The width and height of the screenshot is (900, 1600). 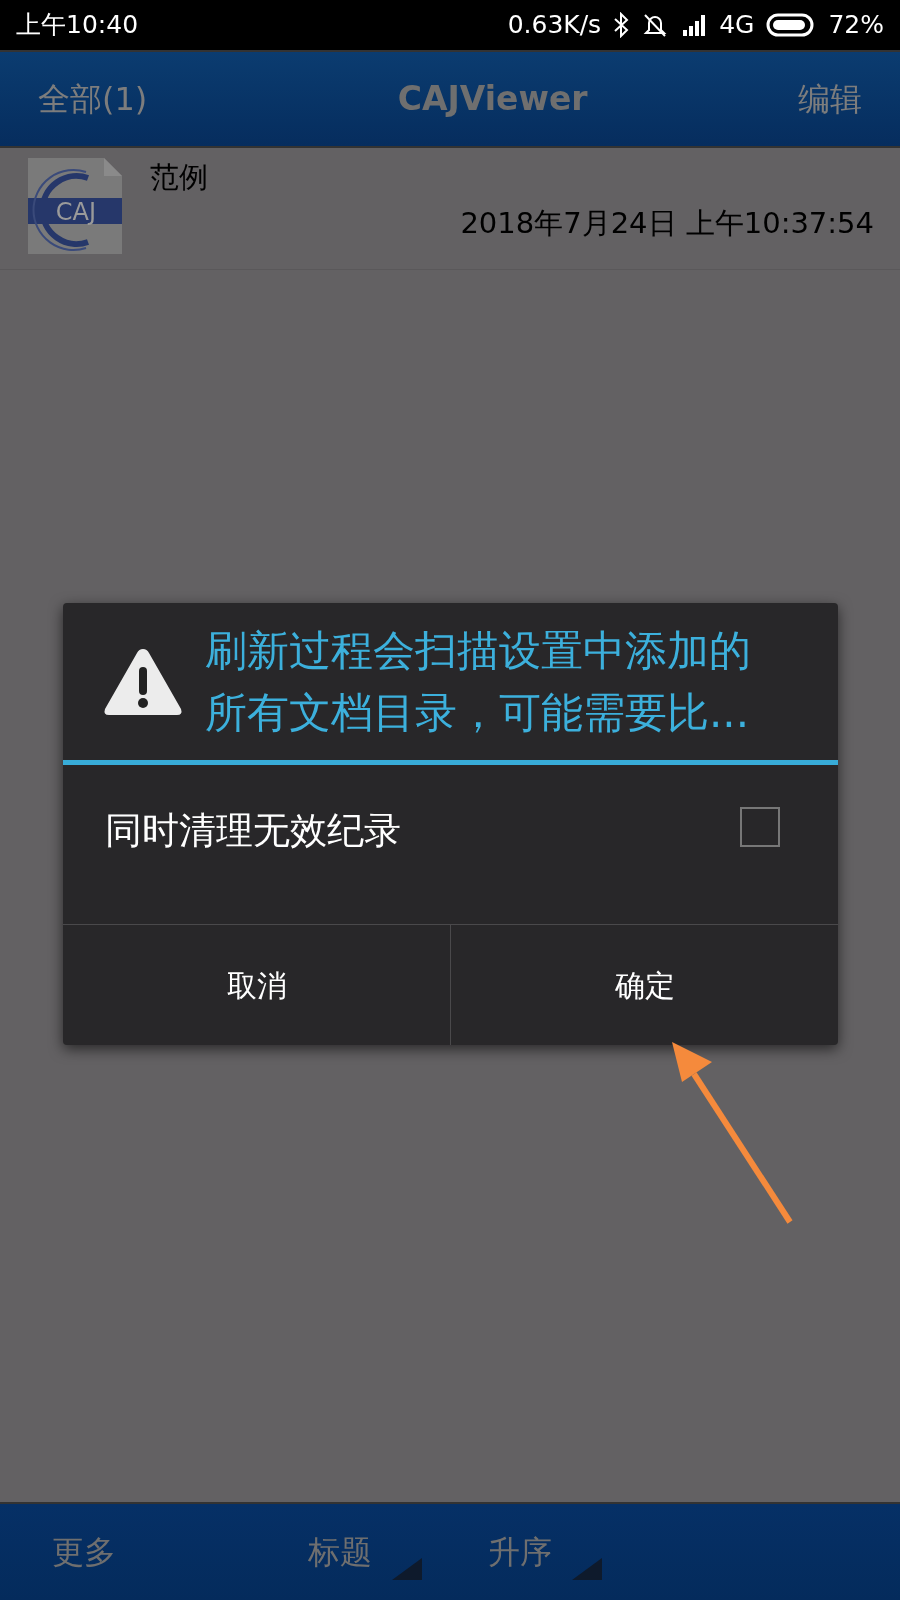 What do you see at coordinates (760, 827) in the screenshot?
I see `option-checkbox` at bounding box center [760, 827].